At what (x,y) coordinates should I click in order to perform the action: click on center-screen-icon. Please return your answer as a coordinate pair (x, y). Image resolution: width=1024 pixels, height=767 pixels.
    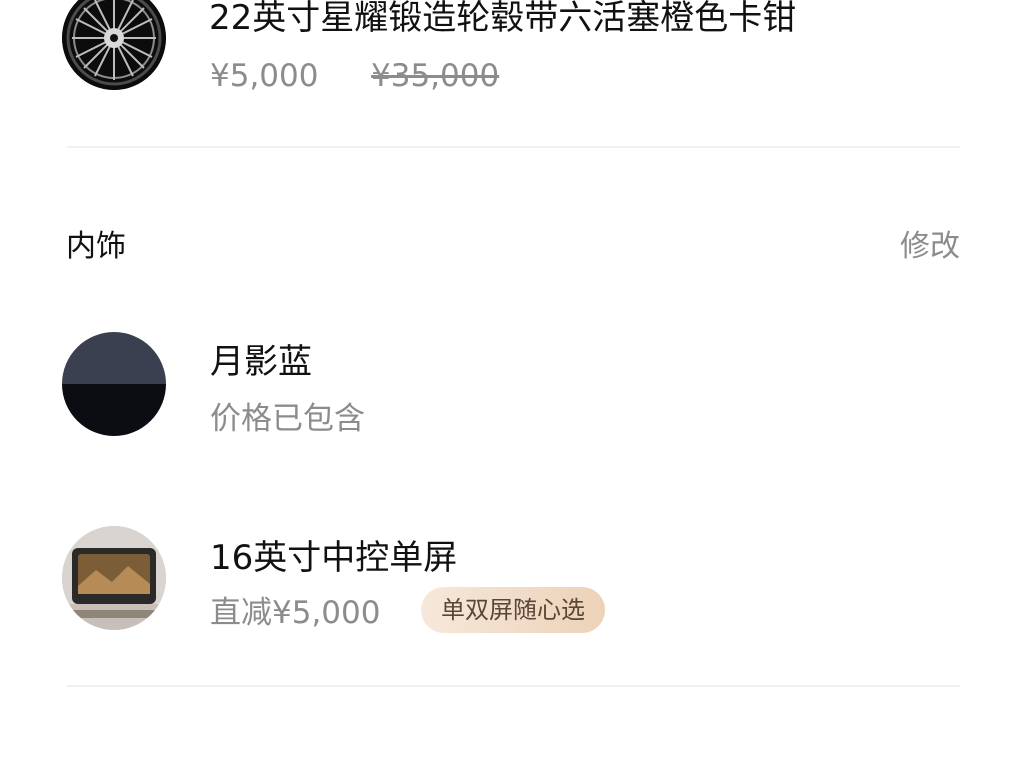
    Looking at the image, I should click on (114, 578).